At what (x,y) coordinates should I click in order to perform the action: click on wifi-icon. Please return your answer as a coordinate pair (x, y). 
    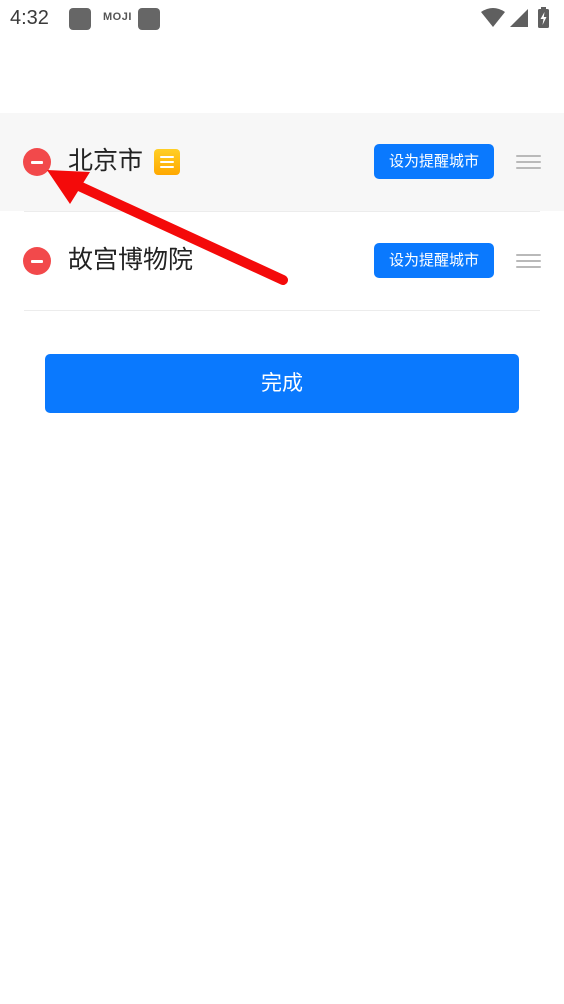
    Looking at the image, I should click on (493, 17).